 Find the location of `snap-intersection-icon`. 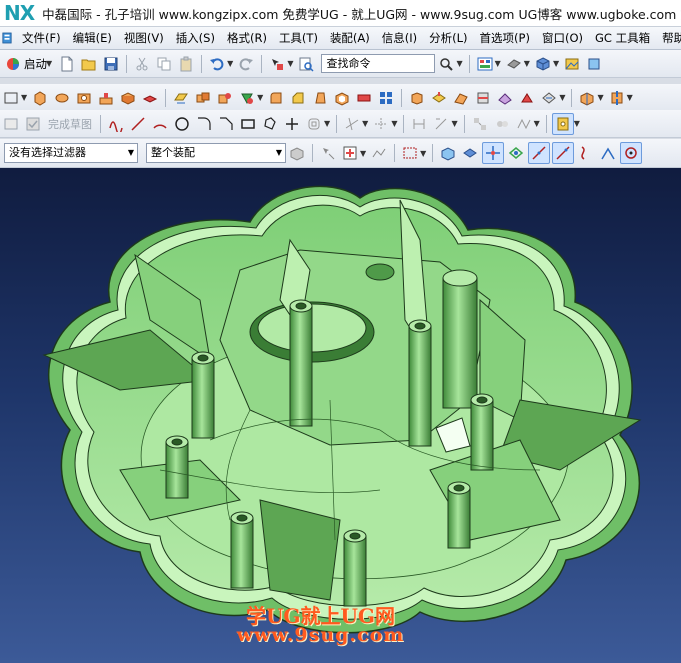

snap-intersection-icon is located at coordinates (586, 153).